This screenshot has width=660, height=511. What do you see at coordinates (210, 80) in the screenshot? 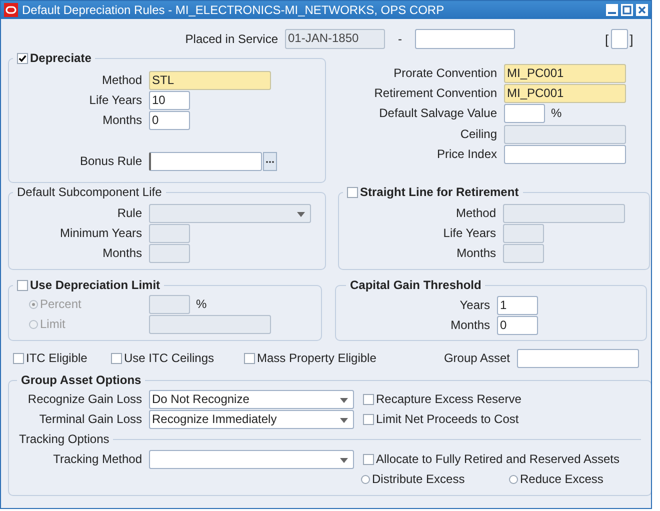
I see `input-field: STL` at bounding box center [210, 80].